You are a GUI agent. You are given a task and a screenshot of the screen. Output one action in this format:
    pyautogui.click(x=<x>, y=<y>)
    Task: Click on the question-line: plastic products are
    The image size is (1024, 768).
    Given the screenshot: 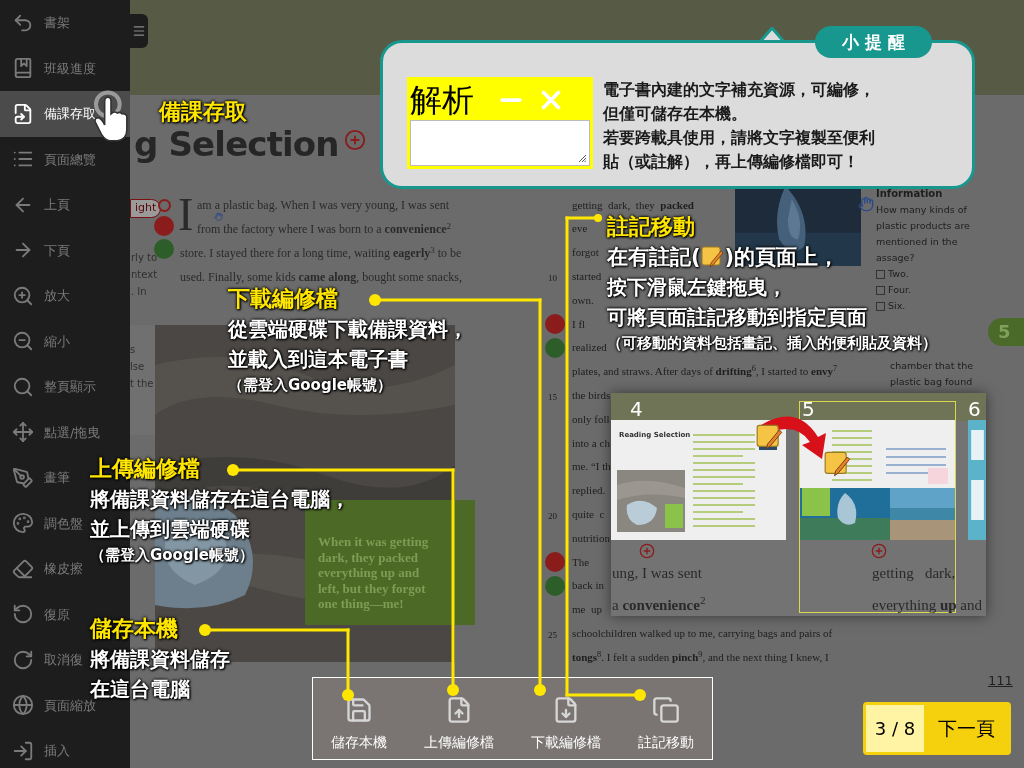 What is the action you would take?
    pyautogui.click(x=923, y=226)
    